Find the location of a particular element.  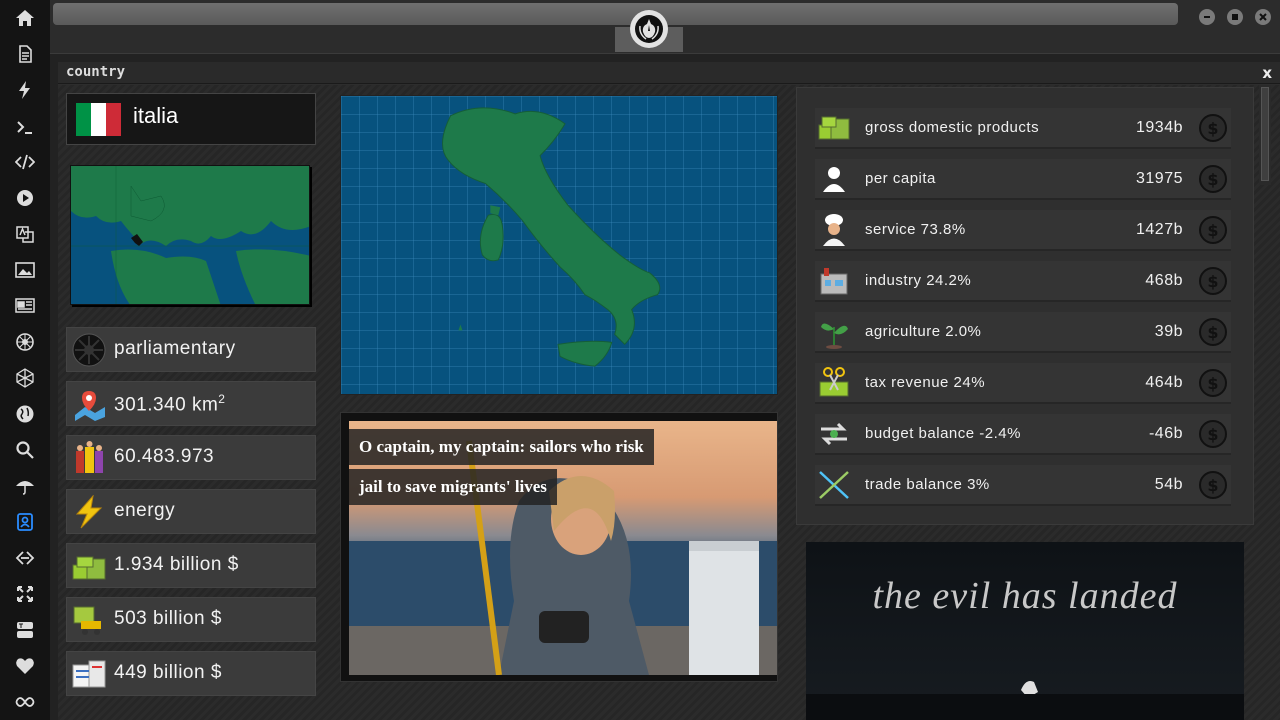

bolt-icon is located at coordinates (25, 90).